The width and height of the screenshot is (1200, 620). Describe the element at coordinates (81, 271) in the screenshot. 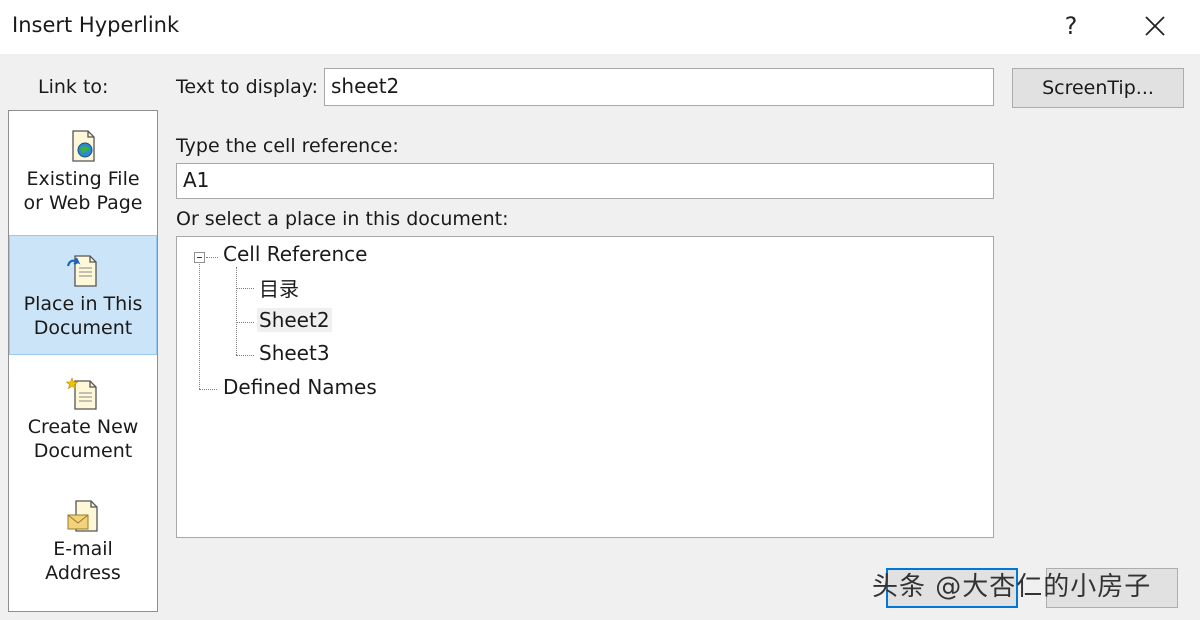

I see `place-in-document-icon` at that location.